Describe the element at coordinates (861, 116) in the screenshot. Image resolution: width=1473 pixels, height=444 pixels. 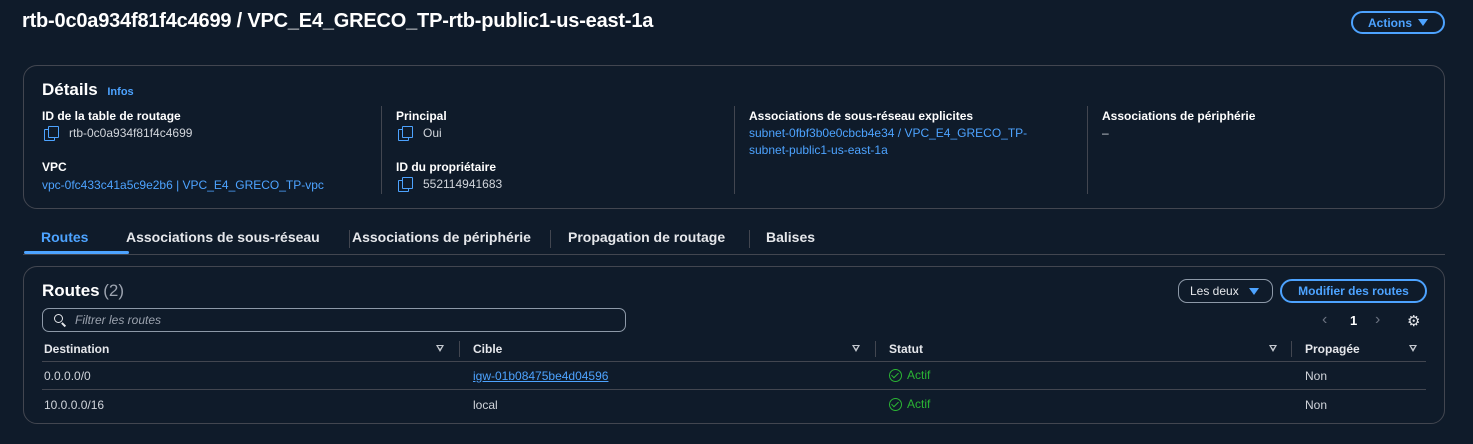
I see `explicit-subnet-assoc-label: Associations de sous-réseau explicites` at that location.